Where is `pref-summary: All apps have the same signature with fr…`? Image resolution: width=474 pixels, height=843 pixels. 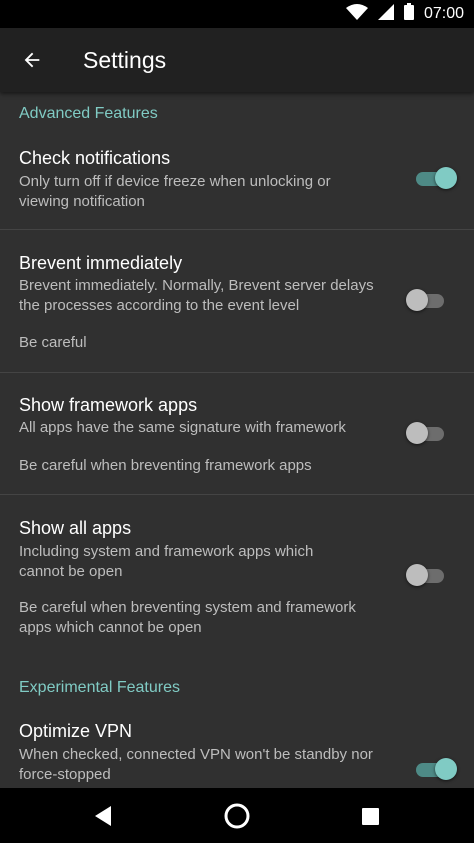
pref-summary: All apps have the same signature with fr… is located at coordinates (182, 427).